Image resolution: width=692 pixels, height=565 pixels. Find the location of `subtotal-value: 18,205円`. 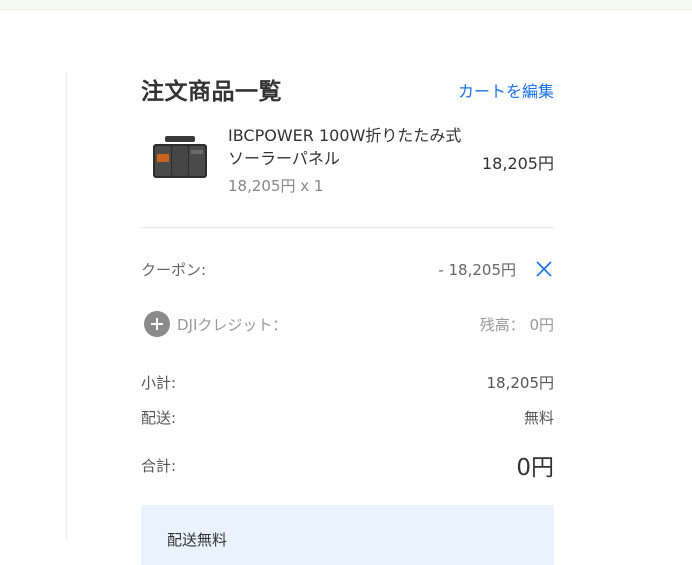

subtotal-value: 18,205円 is located at coordinates (520, 383).